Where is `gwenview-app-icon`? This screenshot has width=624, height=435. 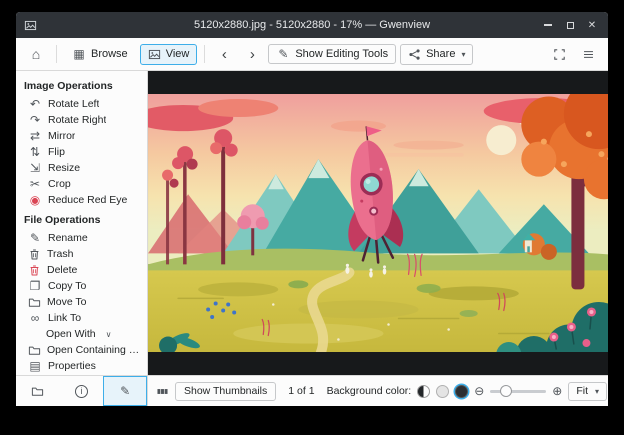 gwenview-app-icon is located at coordinates (30, 25).